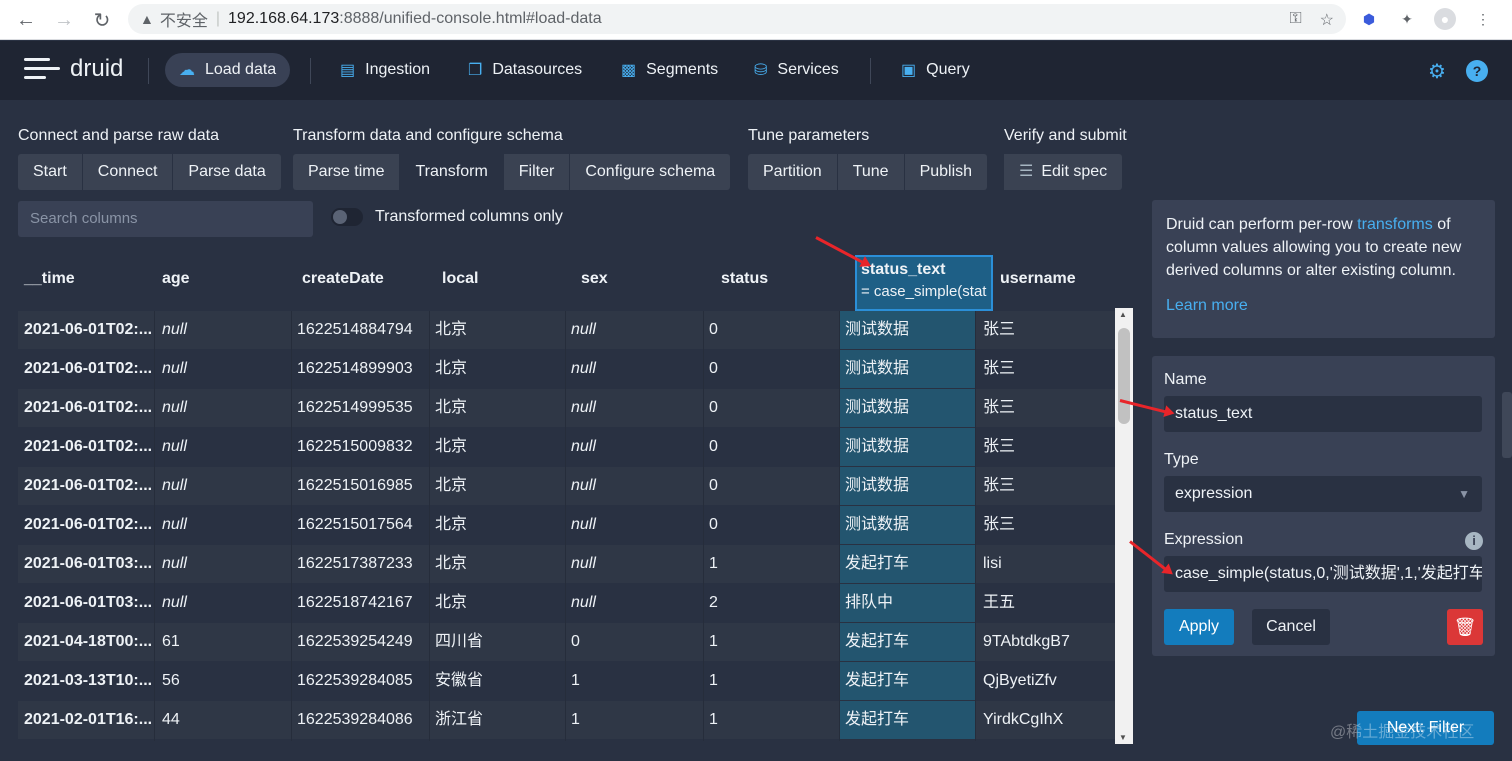 The height and width of the screenshot is (761, 1512). Describe the element at coordinates (1483, 19) in the screenshot. I see `browser-menu-icon: ⋮` at that location.